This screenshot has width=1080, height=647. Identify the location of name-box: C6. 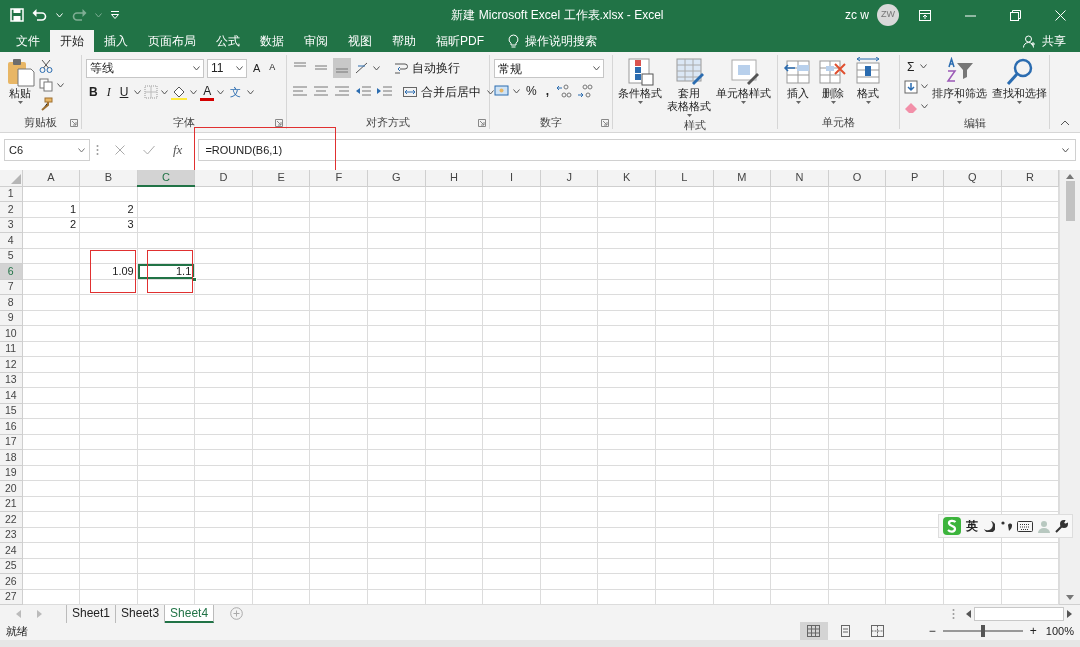
(47, 150).